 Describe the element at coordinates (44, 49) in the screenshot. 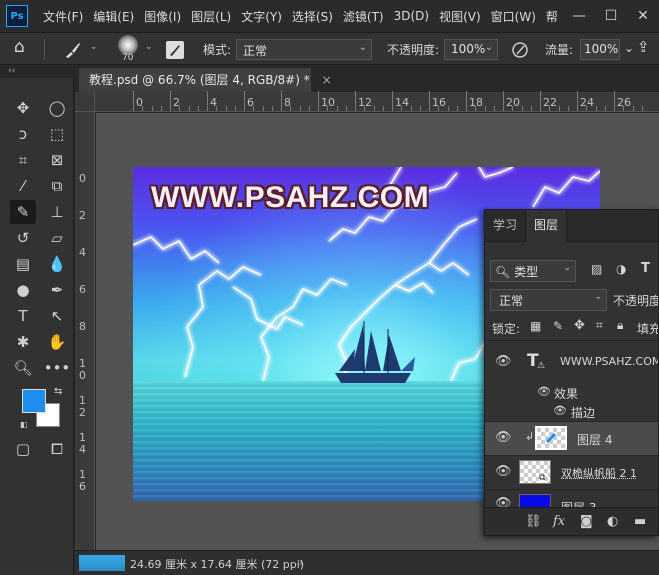

I see `divider` at that location.